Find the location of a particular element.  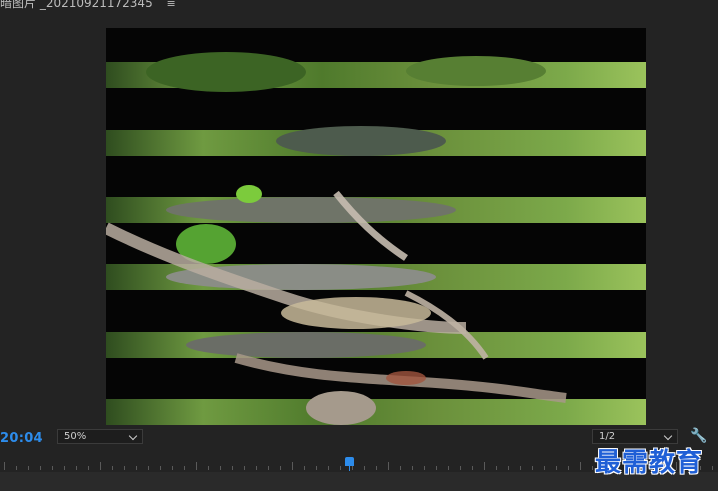

panel-menu-icon: ≡ is located at coordinates (171, 5).